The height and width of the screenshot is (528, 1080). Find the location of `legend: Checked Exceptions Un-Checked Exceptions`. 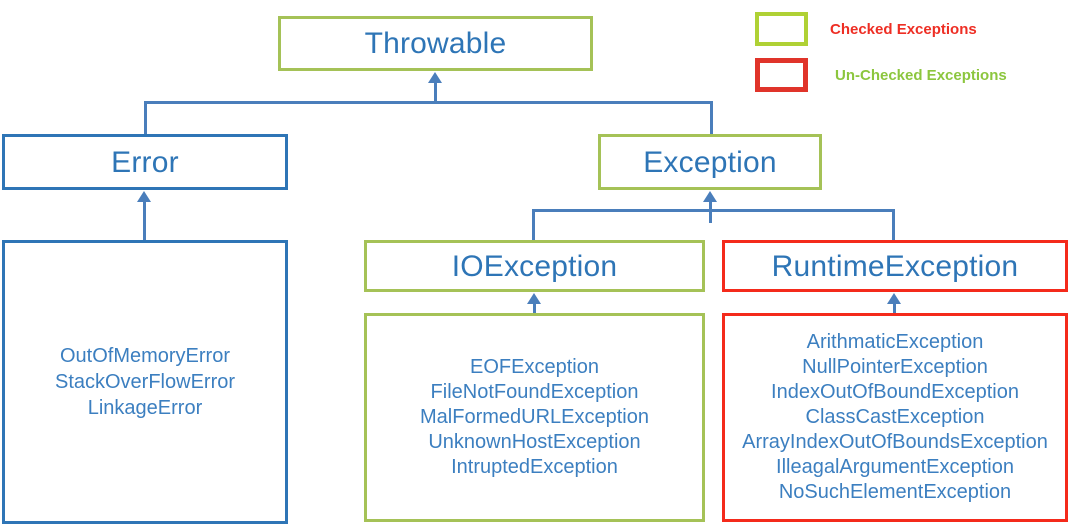

legend: Checked Exceptions Un-Checked Exceptions is located at coordinates (881, 52).